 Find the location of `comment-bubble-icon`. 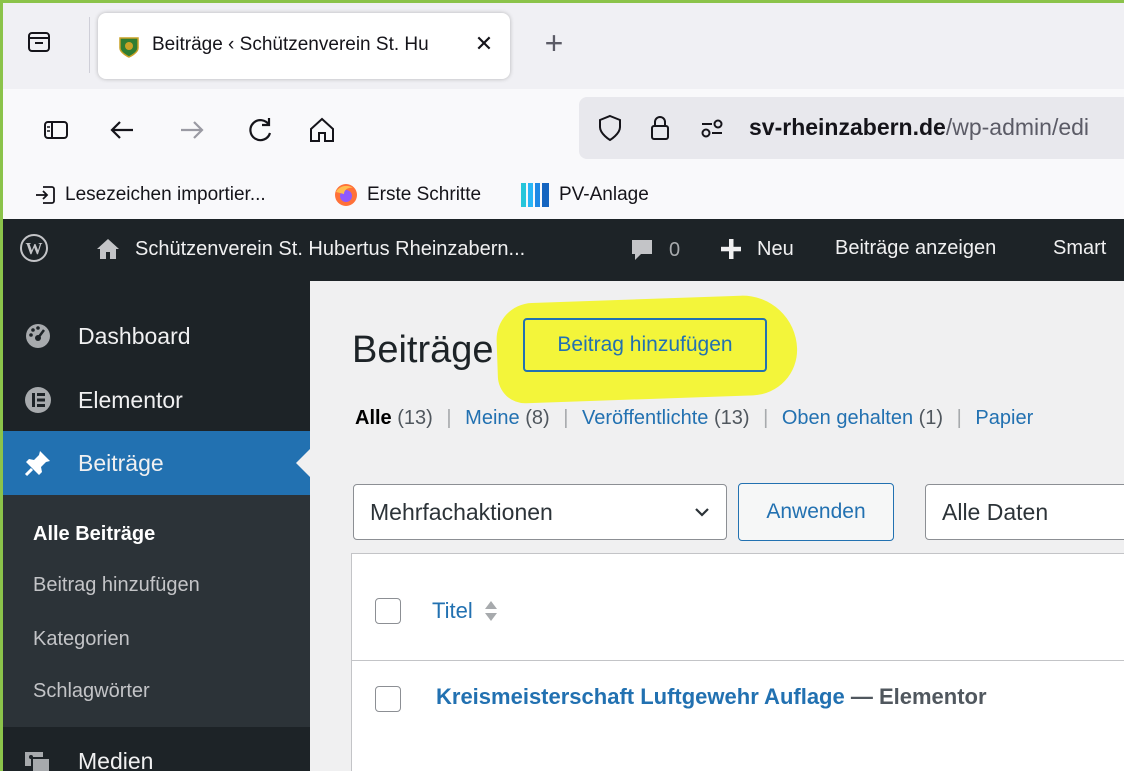

comment-bubble-icon is located at coordinates (642, 250).